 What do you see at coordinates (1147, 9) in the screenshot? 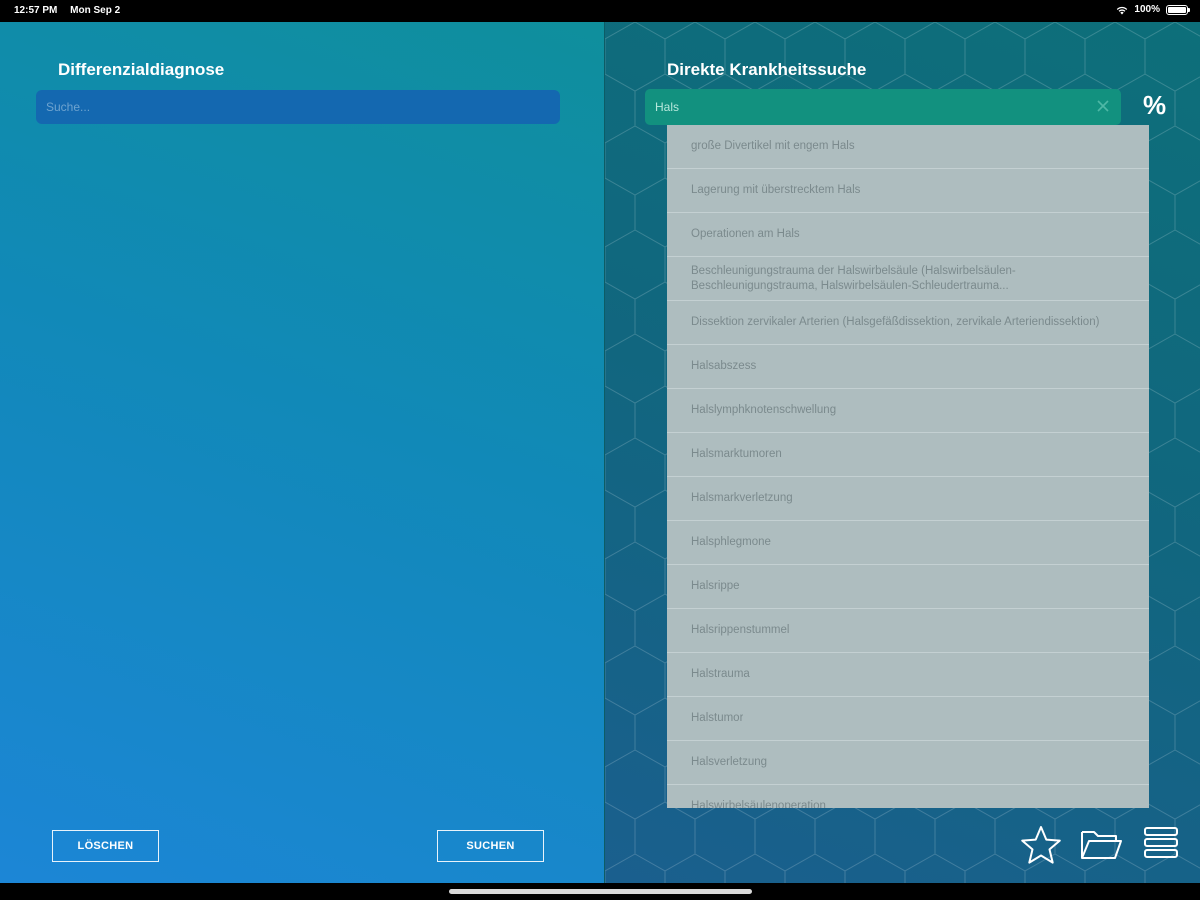
I see `battery-percent: 100%` at bounding box center [1147, 9].